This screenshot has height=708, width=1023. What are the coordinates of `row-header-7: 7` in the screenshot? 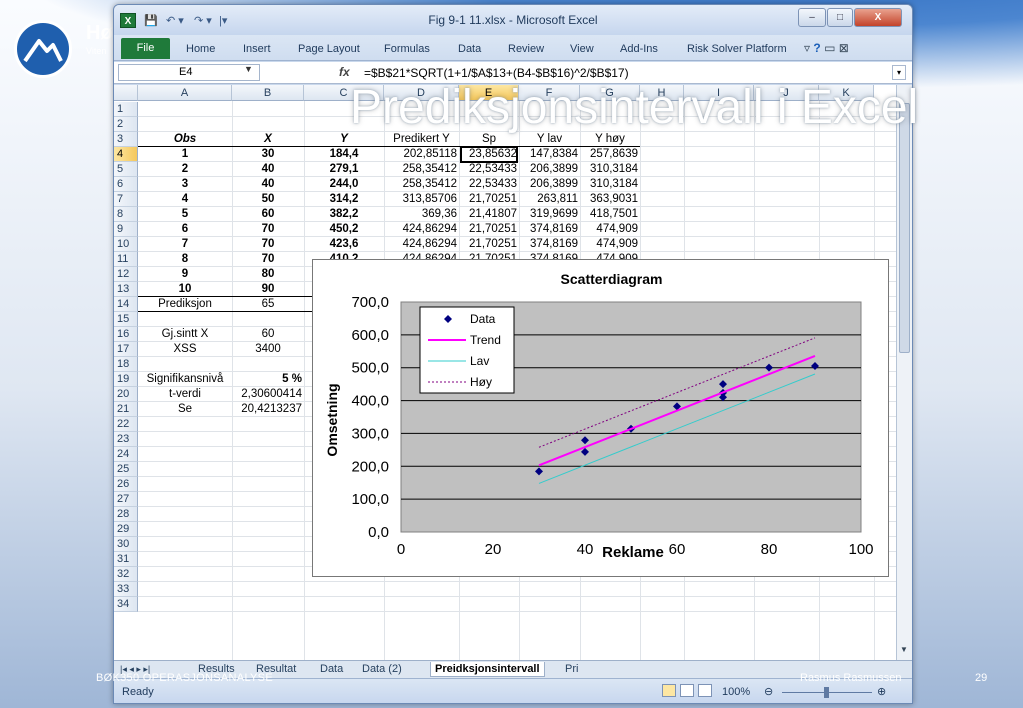 It's located at (126, 199).